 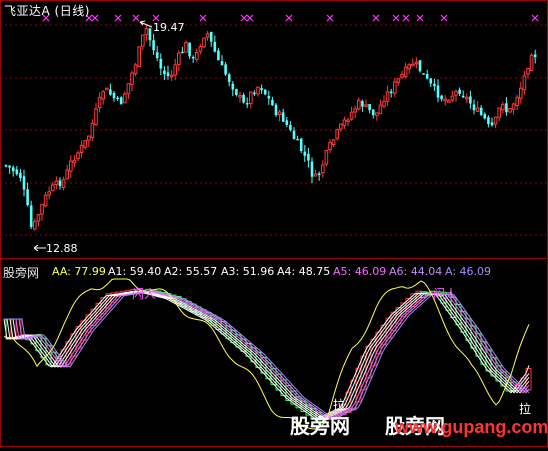 I want to click on watermark-logo-left: 股旁网, so click(x=320, y=426).